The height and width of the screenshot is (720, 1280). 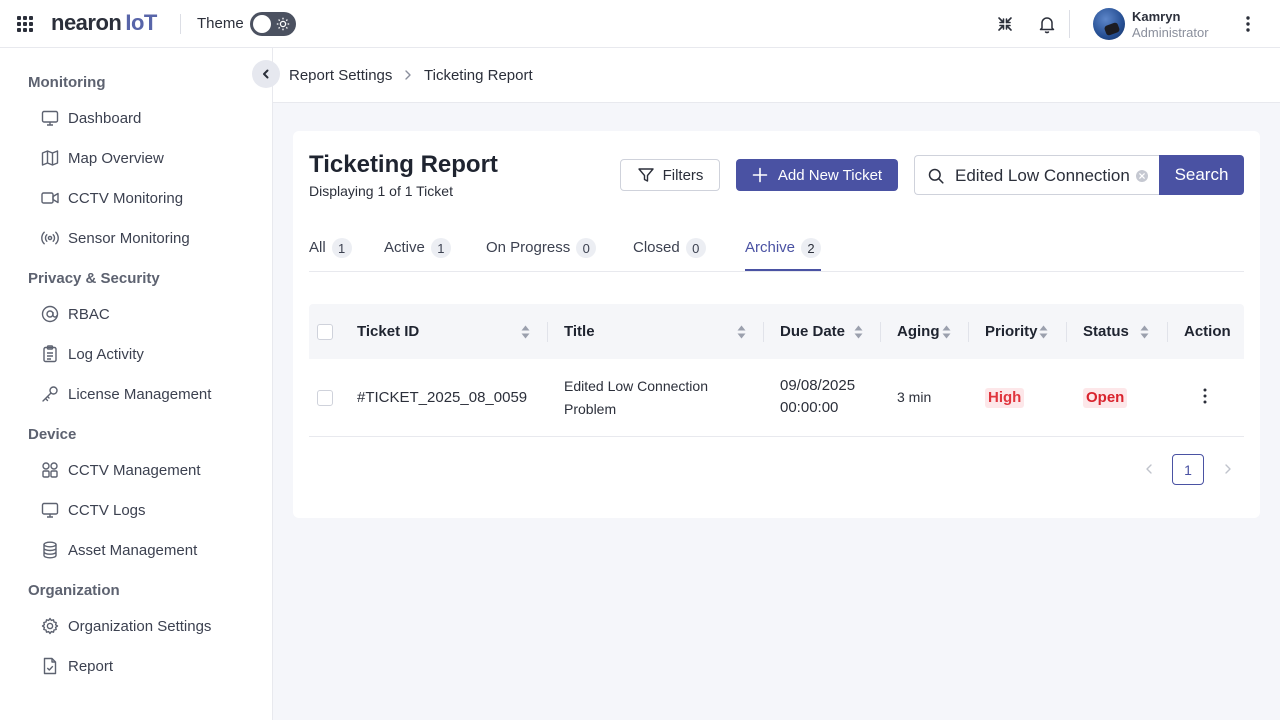 What do you see at coordinates (812, 331) in the screenshot?
I see `column-header-due-date: Due Date` at bounding box center [812, 331].